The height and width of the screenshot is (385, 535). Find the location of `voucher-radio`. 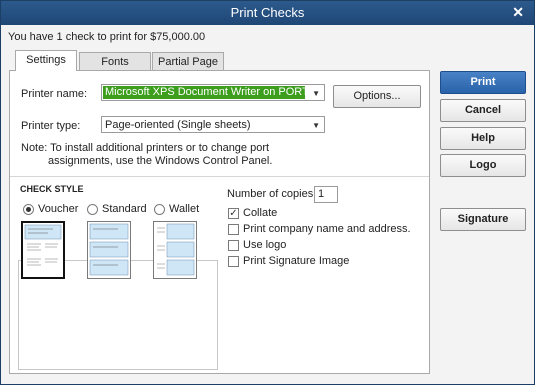

voucher-radio is located at coordinates (28, 209).